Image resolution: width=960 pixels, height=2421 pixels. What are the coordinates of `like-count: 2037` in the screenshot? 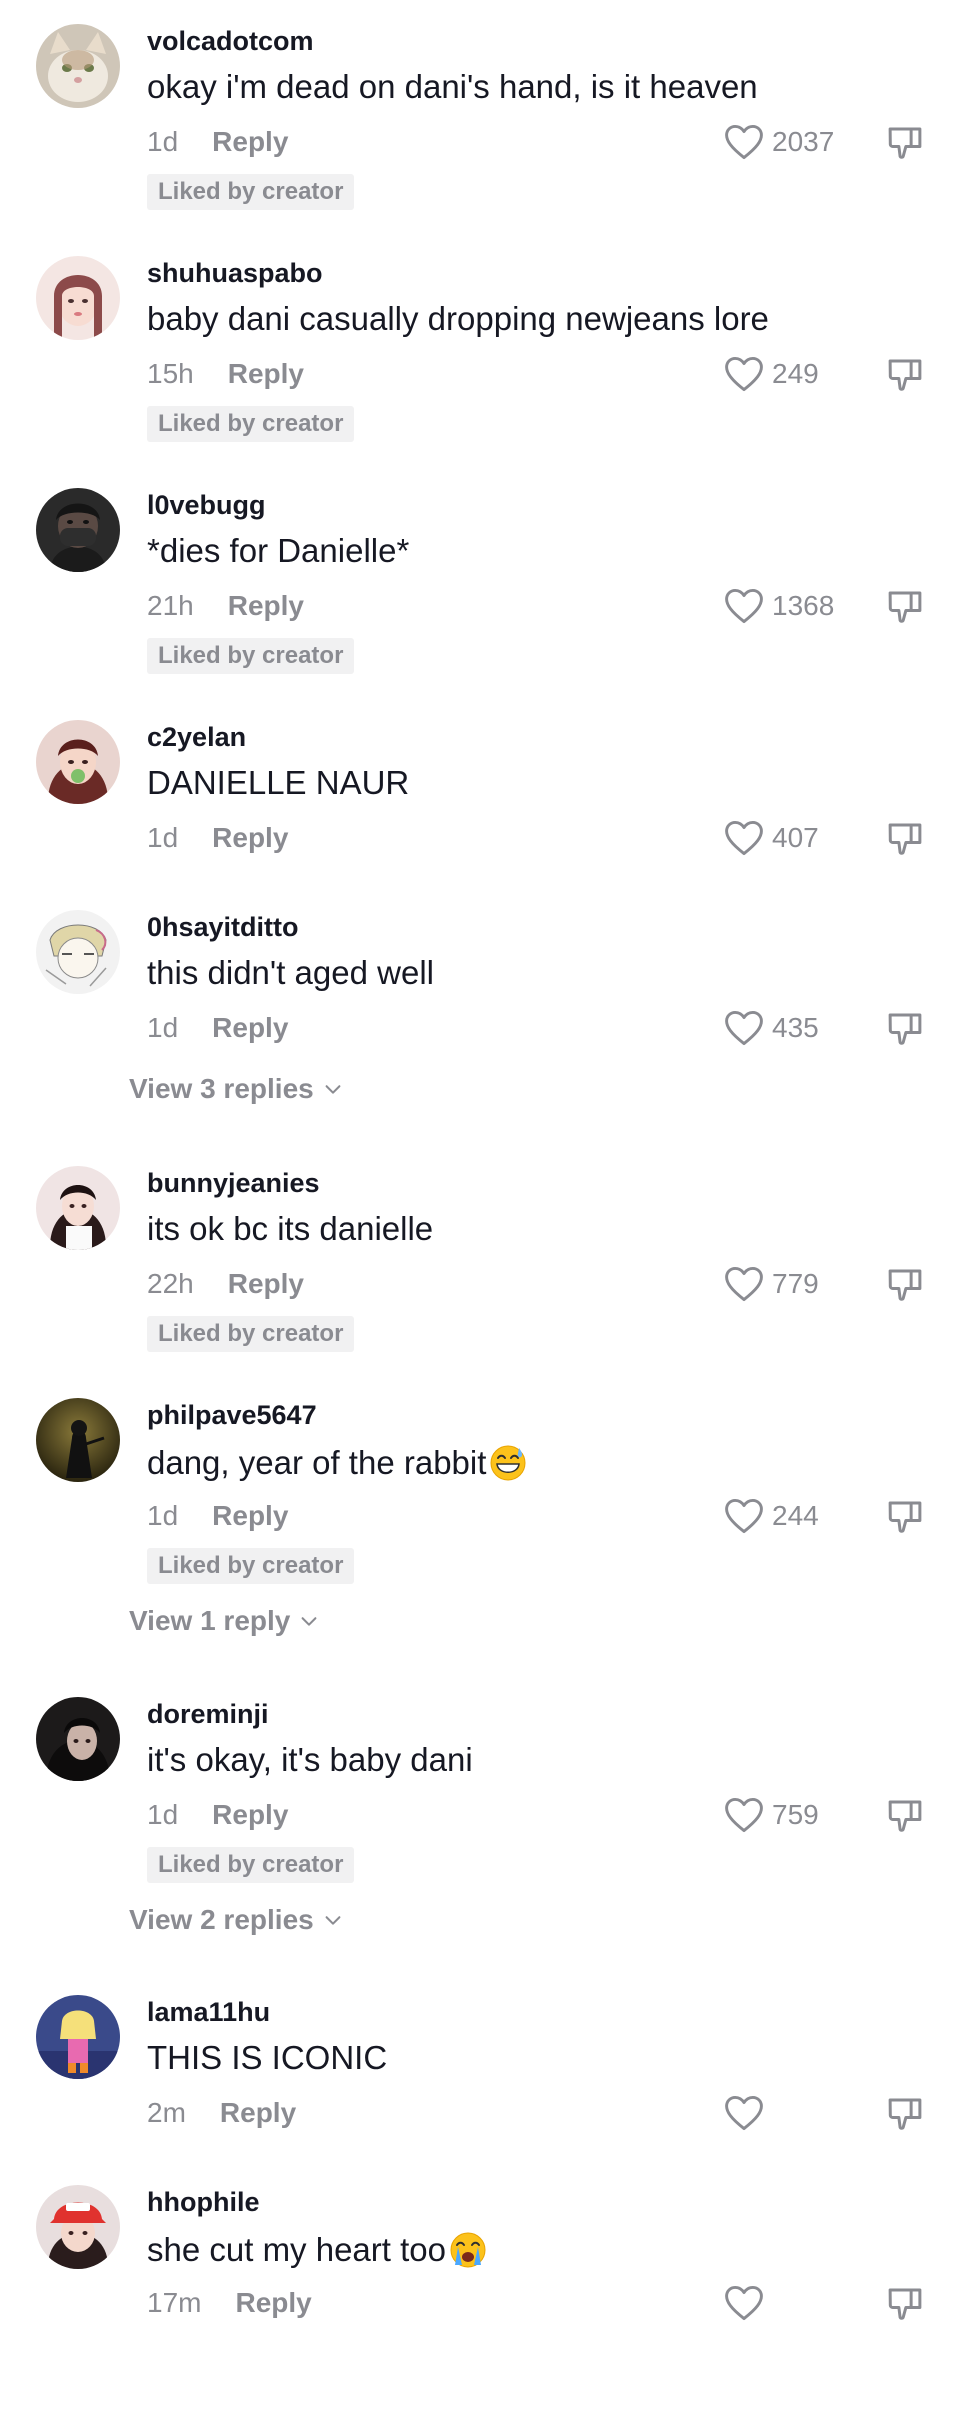 It's located at (803, 141).